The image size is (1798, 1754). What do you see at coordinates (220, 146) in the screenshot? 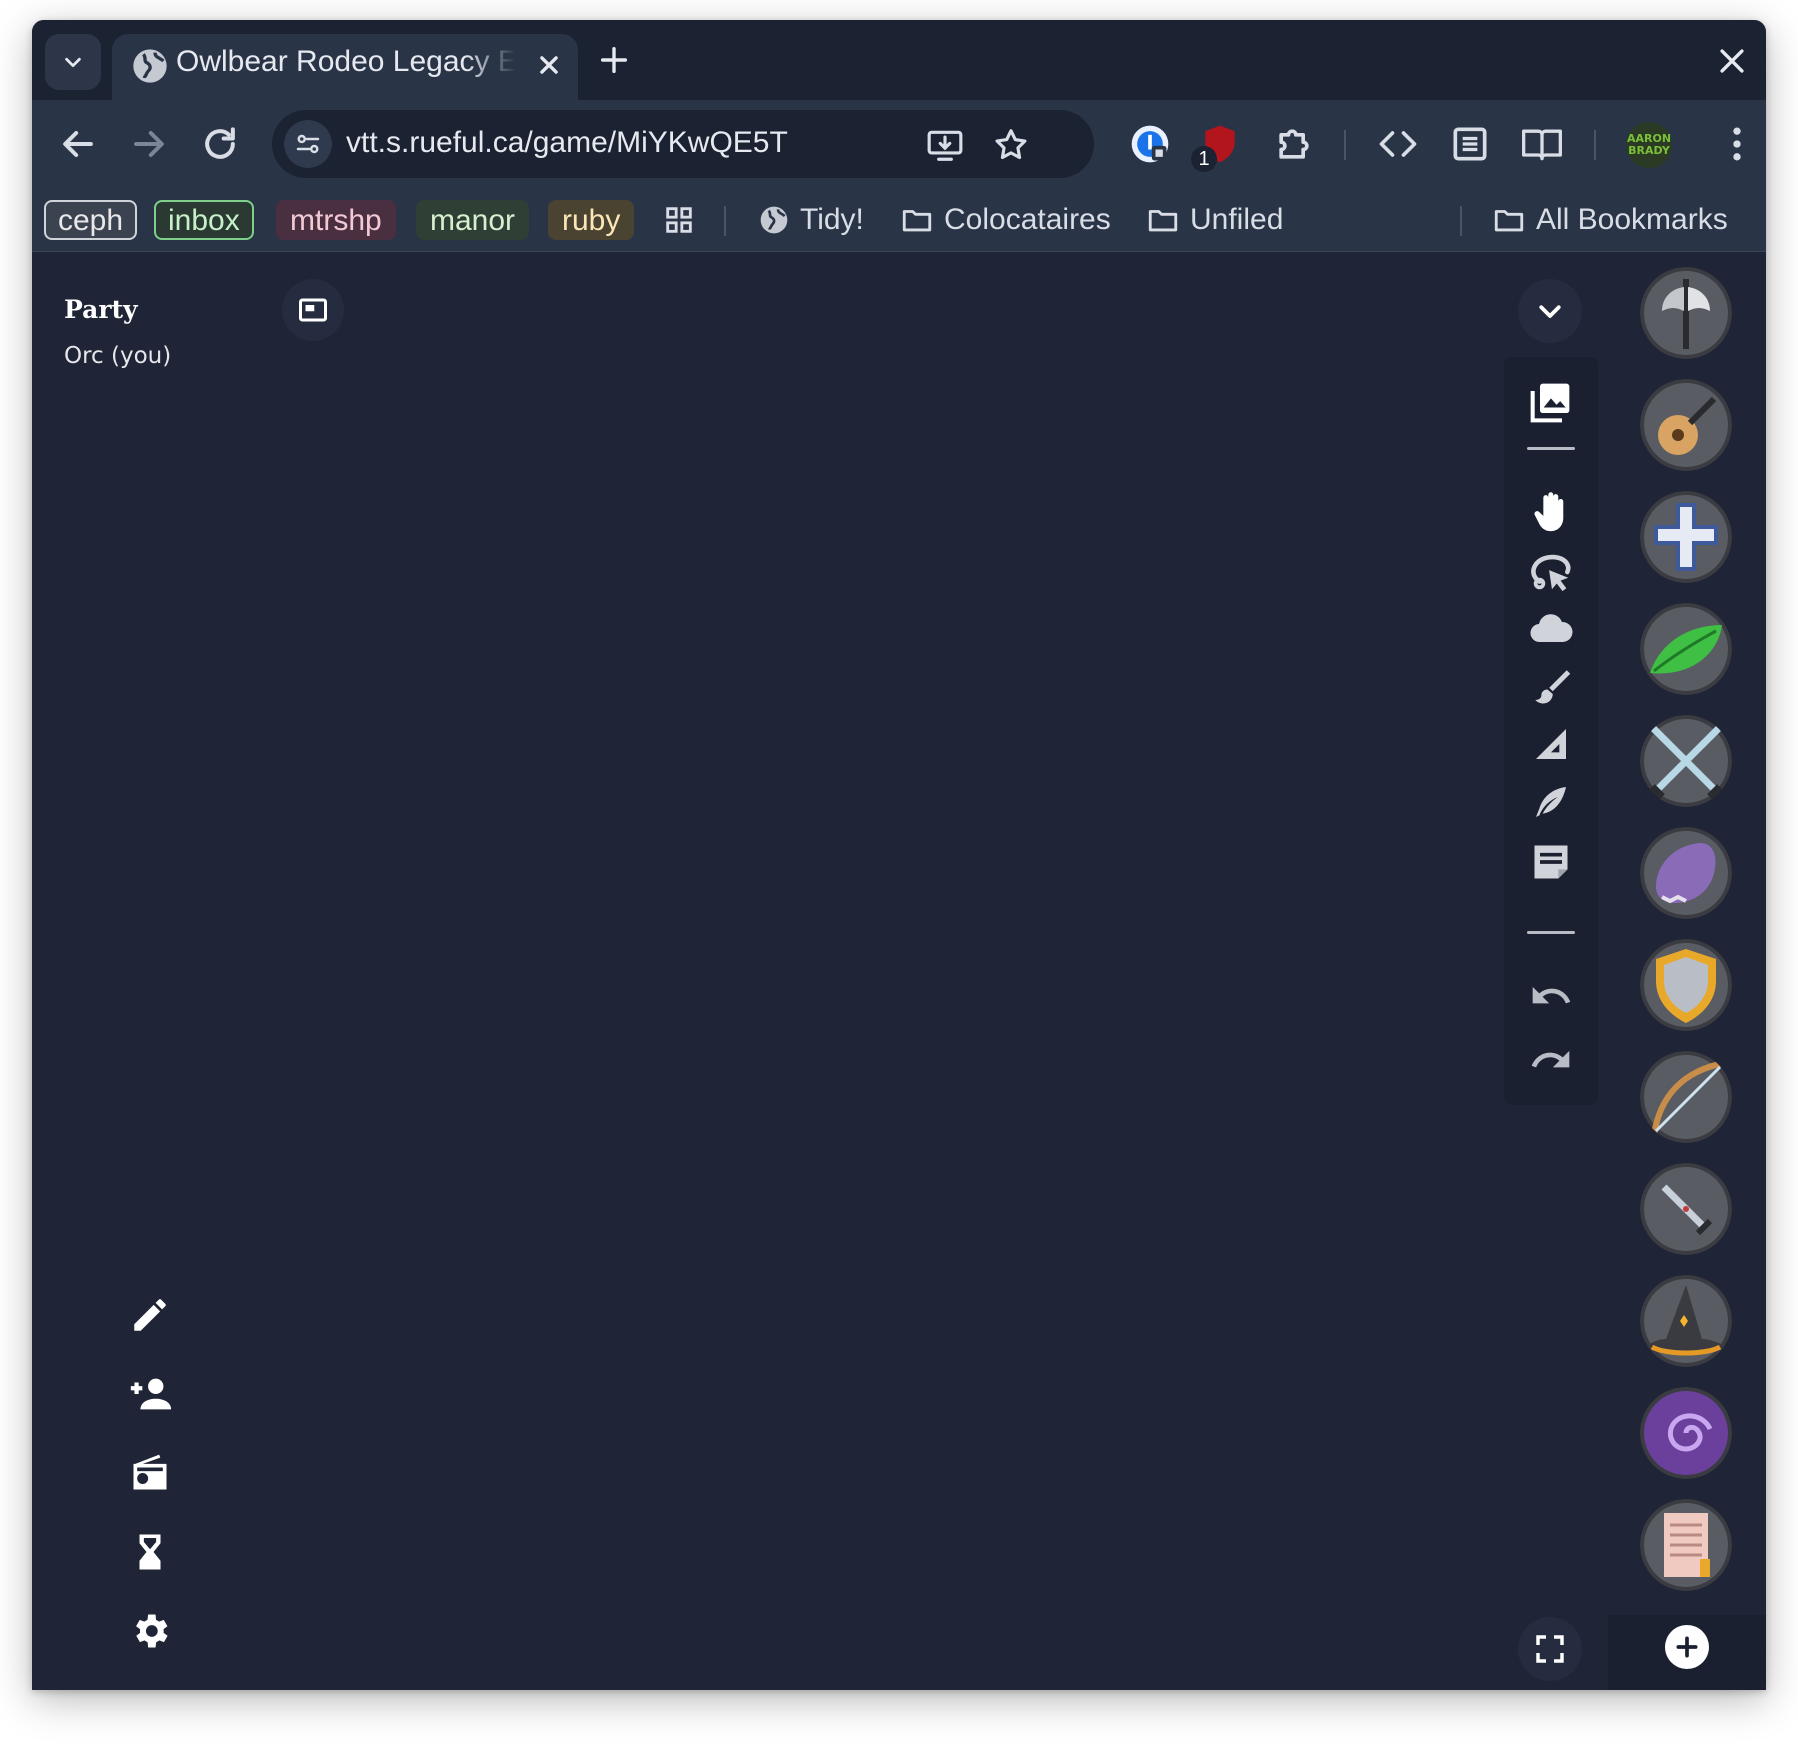
I see `reload-icon` at bounding box center [220, 146].